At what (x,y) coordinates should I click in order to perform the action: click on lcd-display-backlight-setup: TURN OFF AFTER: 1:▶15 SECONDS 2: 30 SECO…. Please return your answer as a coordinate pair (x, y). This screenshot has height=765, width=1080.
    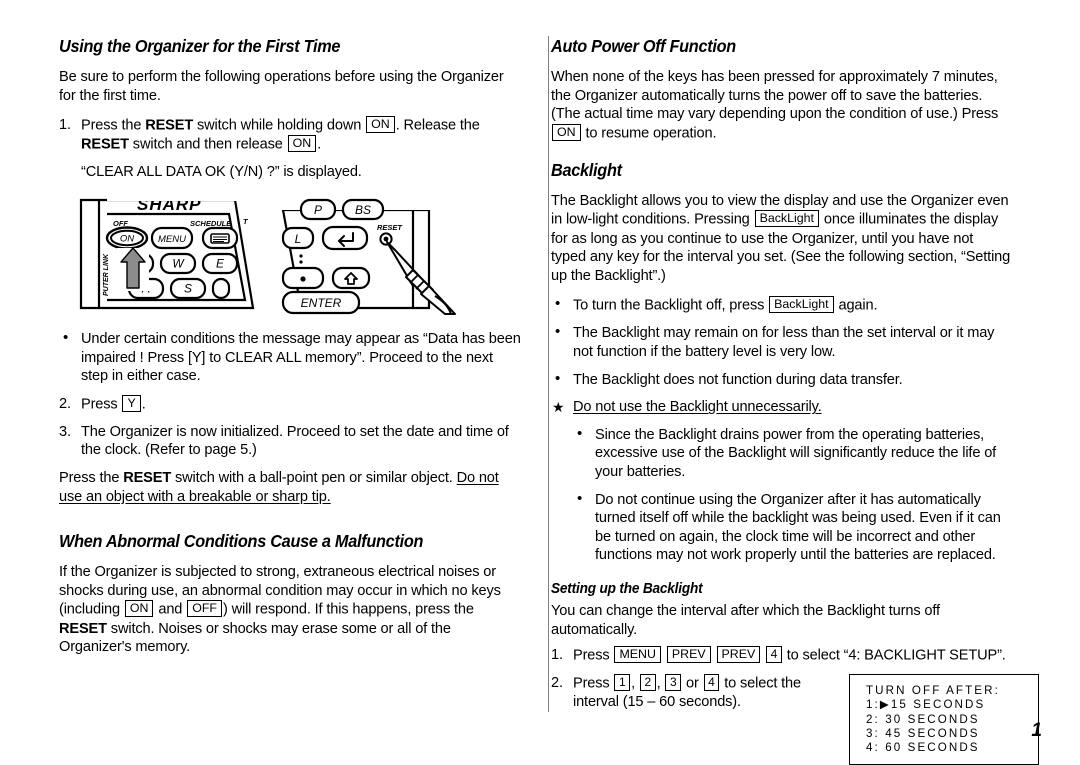
    Looking at the image, I should click on (944, 719).